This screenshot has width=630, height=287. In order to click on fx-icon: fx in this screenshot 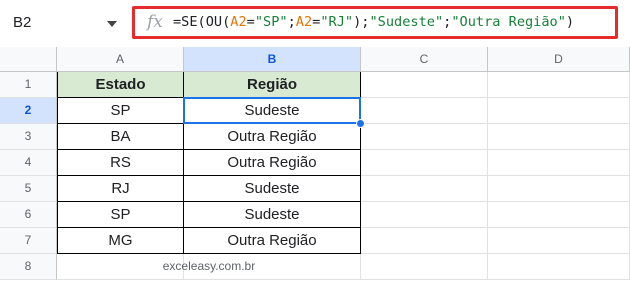, I will do `click(155, 22)`.